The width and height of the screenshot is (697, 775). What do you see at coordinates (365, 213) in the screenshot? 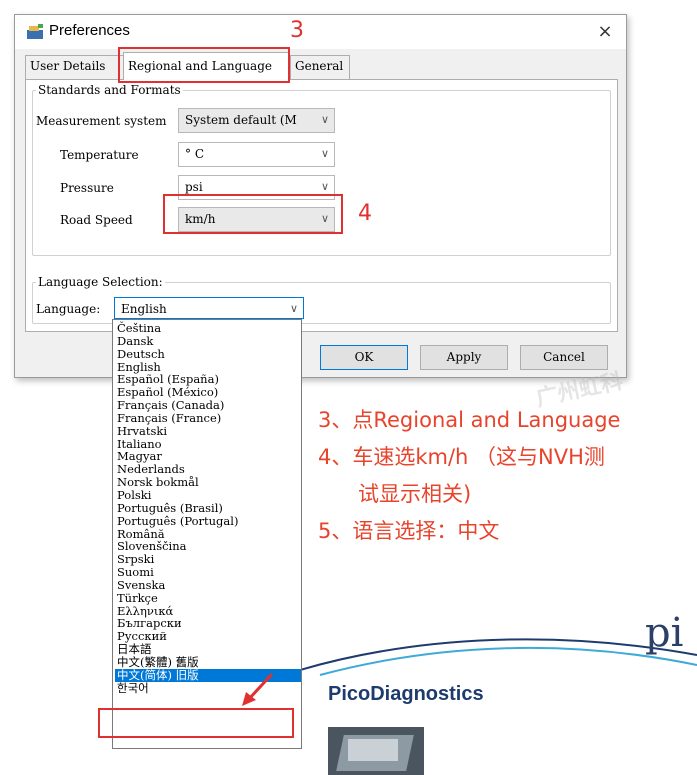
I see `step-4-number: 4` at bounding box center [365, 213].